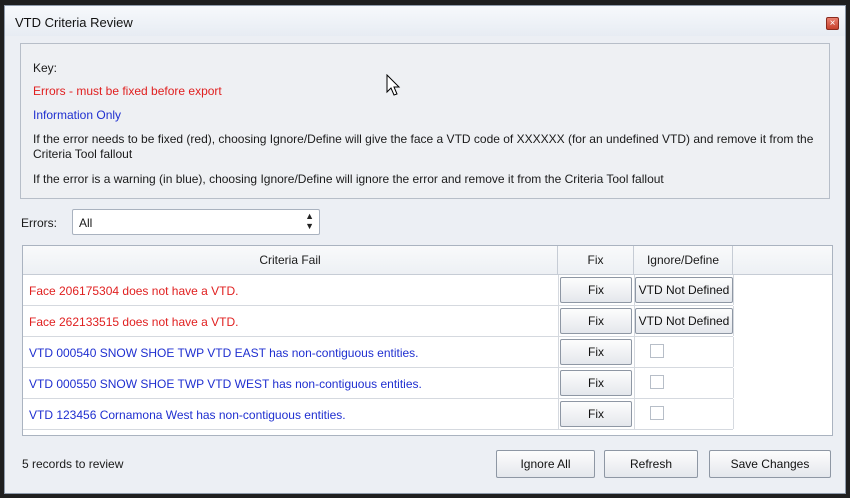  Describe the element at coordinates (545, 464) in the screenshot. I see `ignore-all-button: Ignore All` at that location.